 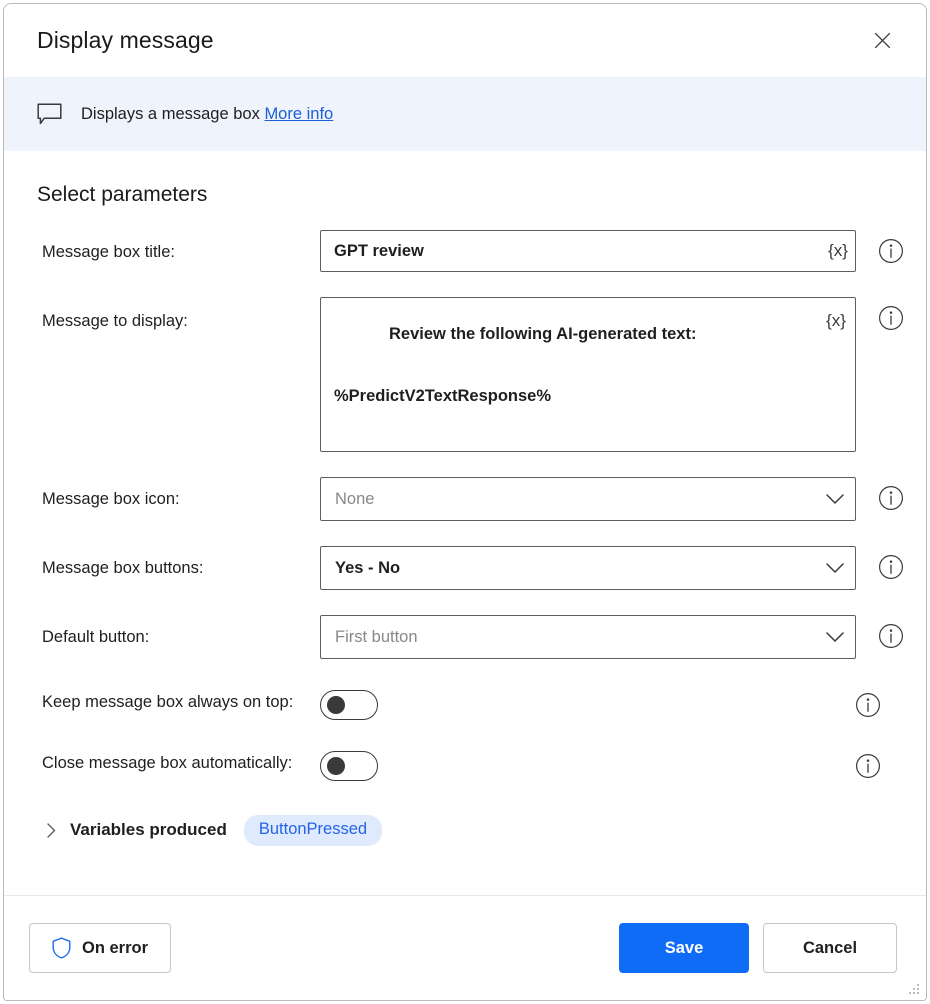 I want to click on cancel-button: Cancel, so click(x=830, y=948).